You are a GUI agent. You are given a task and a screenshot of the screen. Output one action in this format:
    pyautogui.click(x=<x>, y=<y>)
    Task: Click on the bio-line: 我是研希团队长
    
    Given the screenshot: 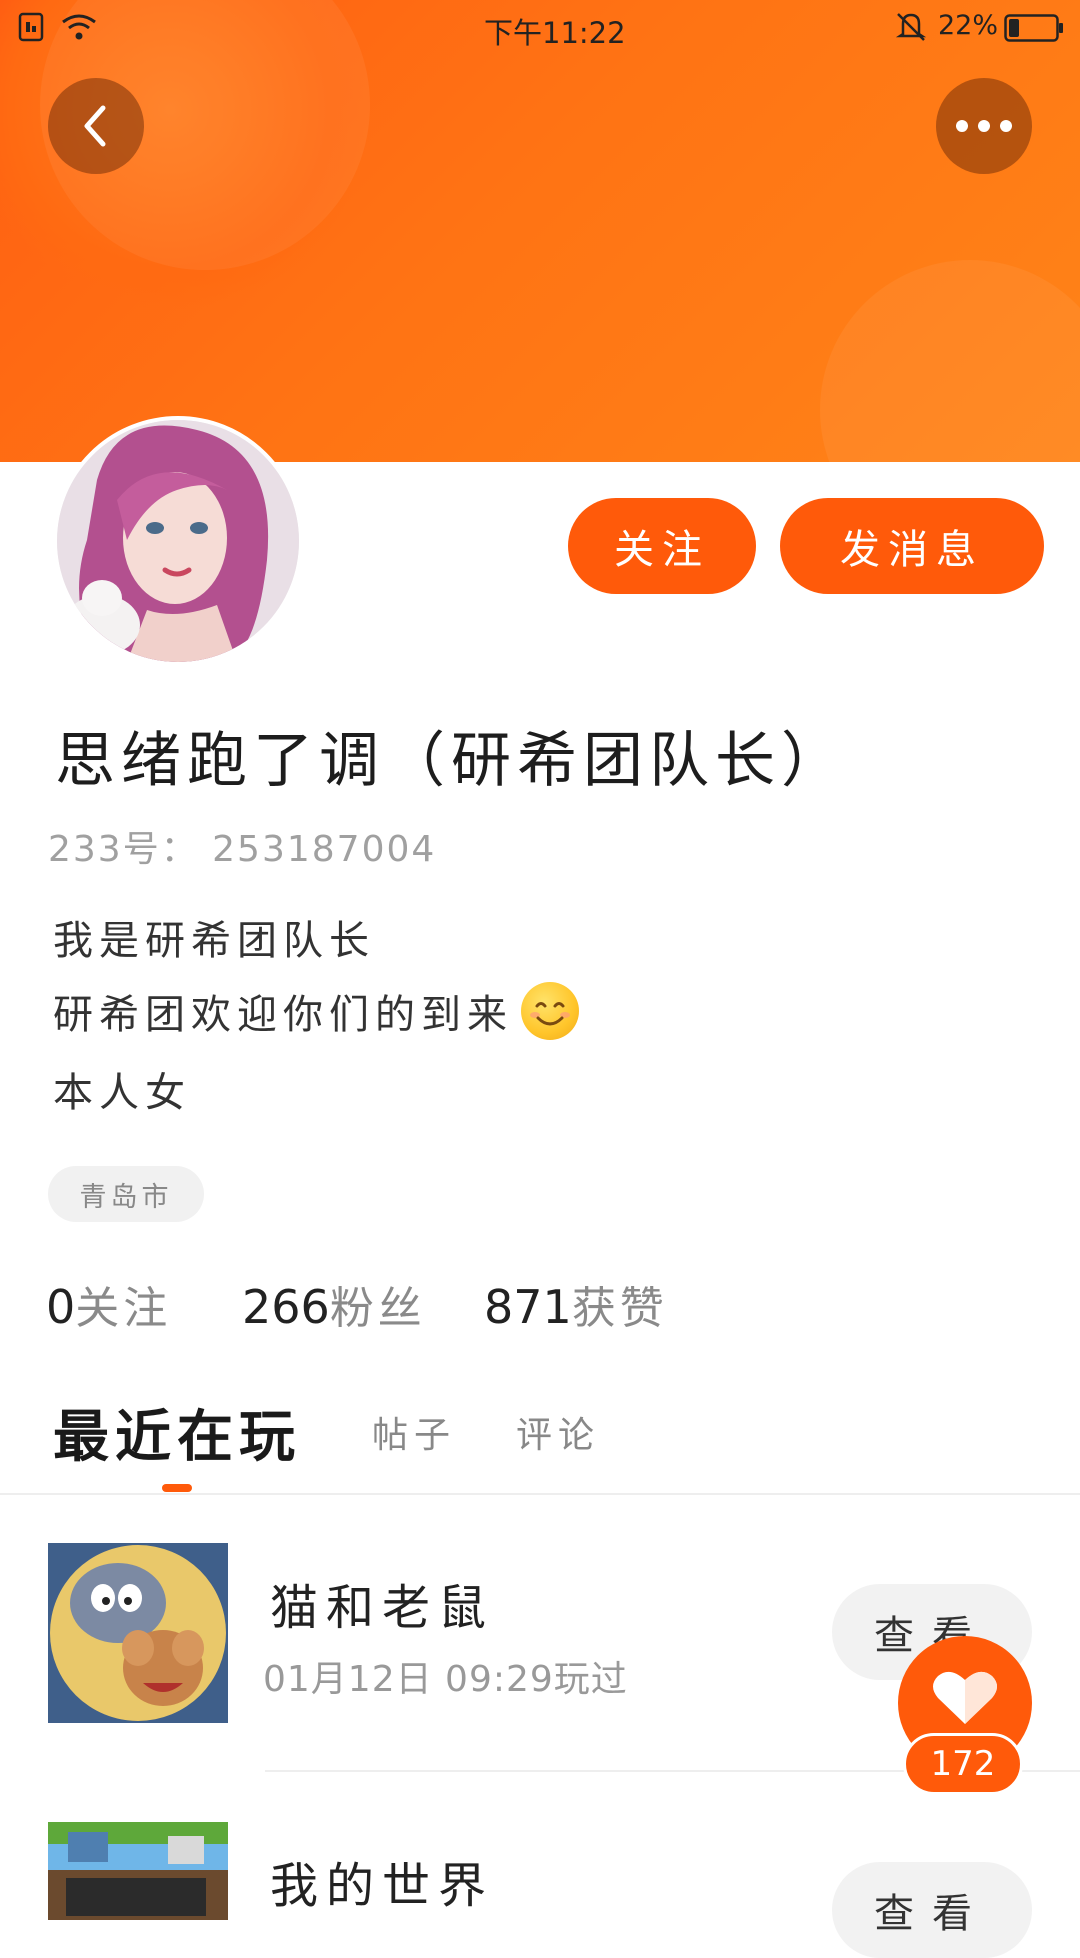 What is the action you would take?
    pyautogui.click(x=214, y=937)
    